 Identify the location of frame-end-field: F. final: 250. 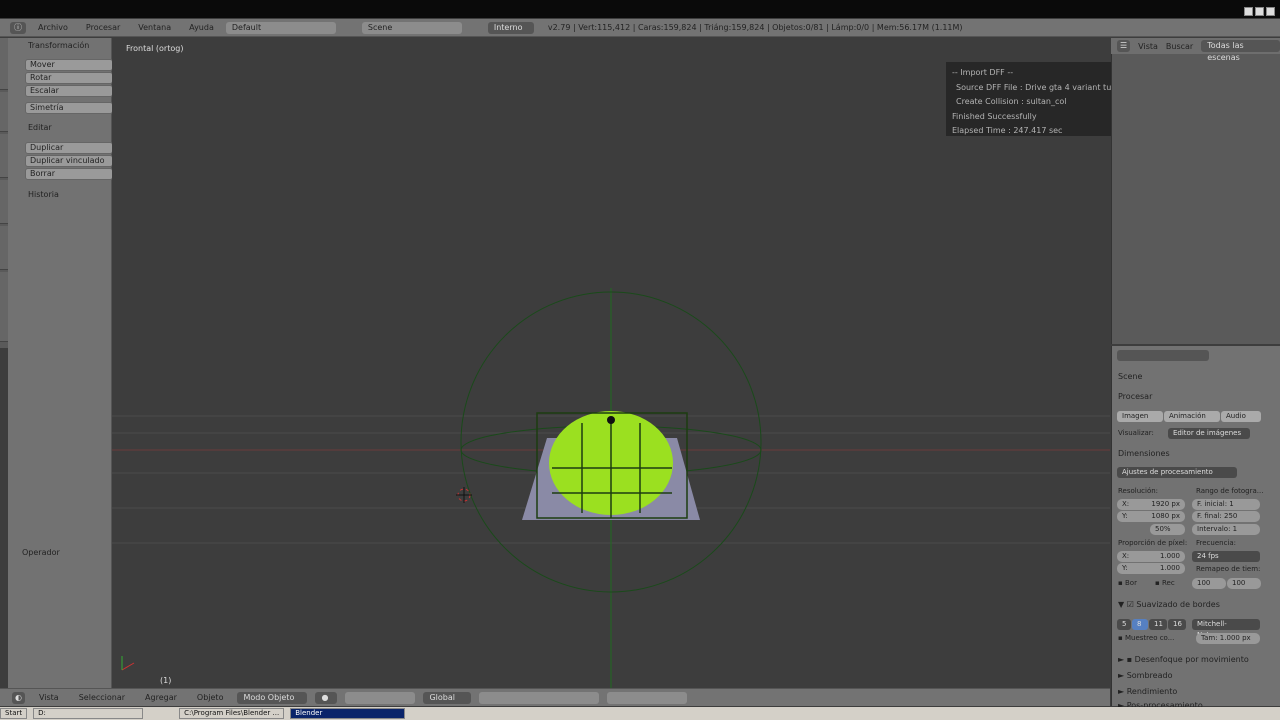
(1226, 516).